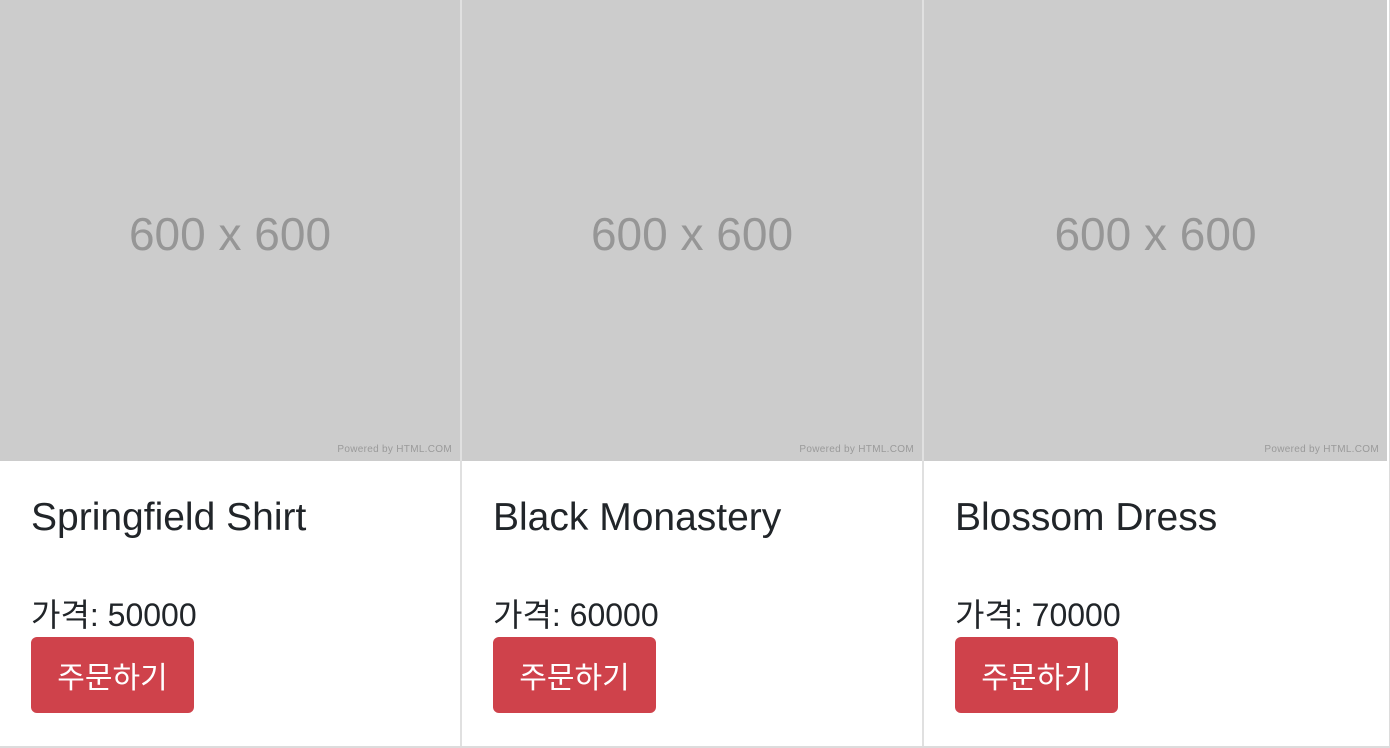 The width and height of the screenshot is (1390, 748). Describe the element at coordinates (1086, 517) in the screenshot. I see `product-title: Blossom Dress` at that location.